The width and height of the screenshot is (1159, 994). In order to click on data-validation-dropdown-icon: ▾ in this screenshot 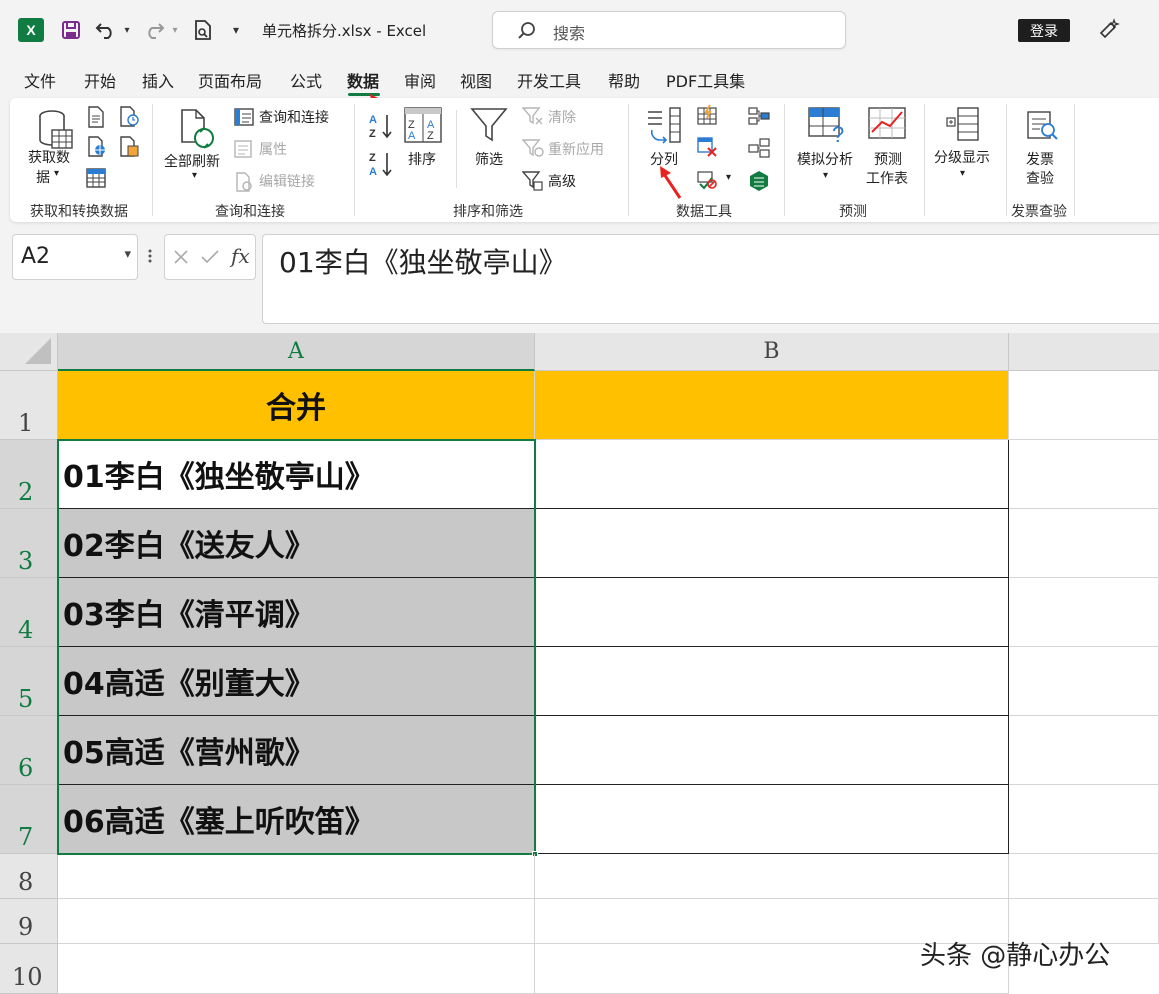, I will do `click(728, 177)`.